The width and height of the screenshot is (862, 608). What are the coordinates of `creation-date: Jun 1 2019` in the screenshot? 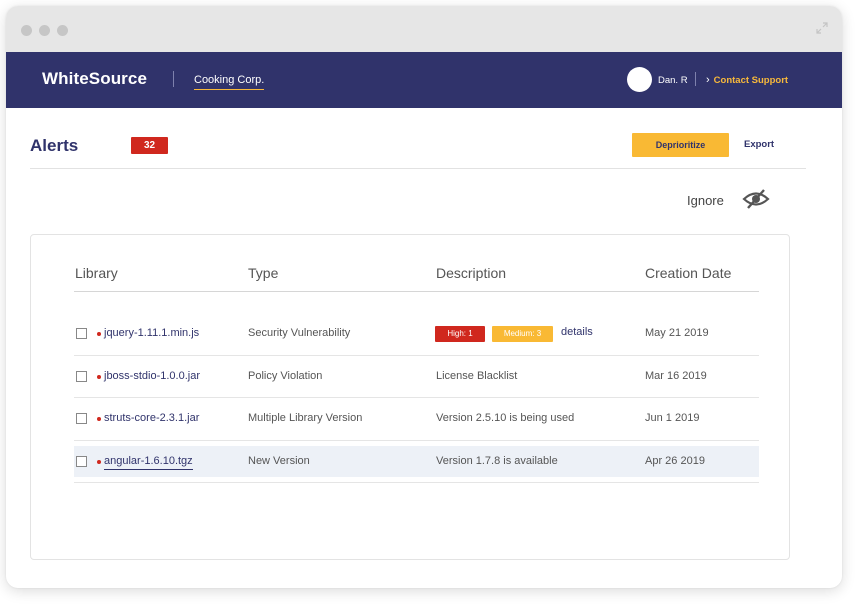 It's located at (672, 418).